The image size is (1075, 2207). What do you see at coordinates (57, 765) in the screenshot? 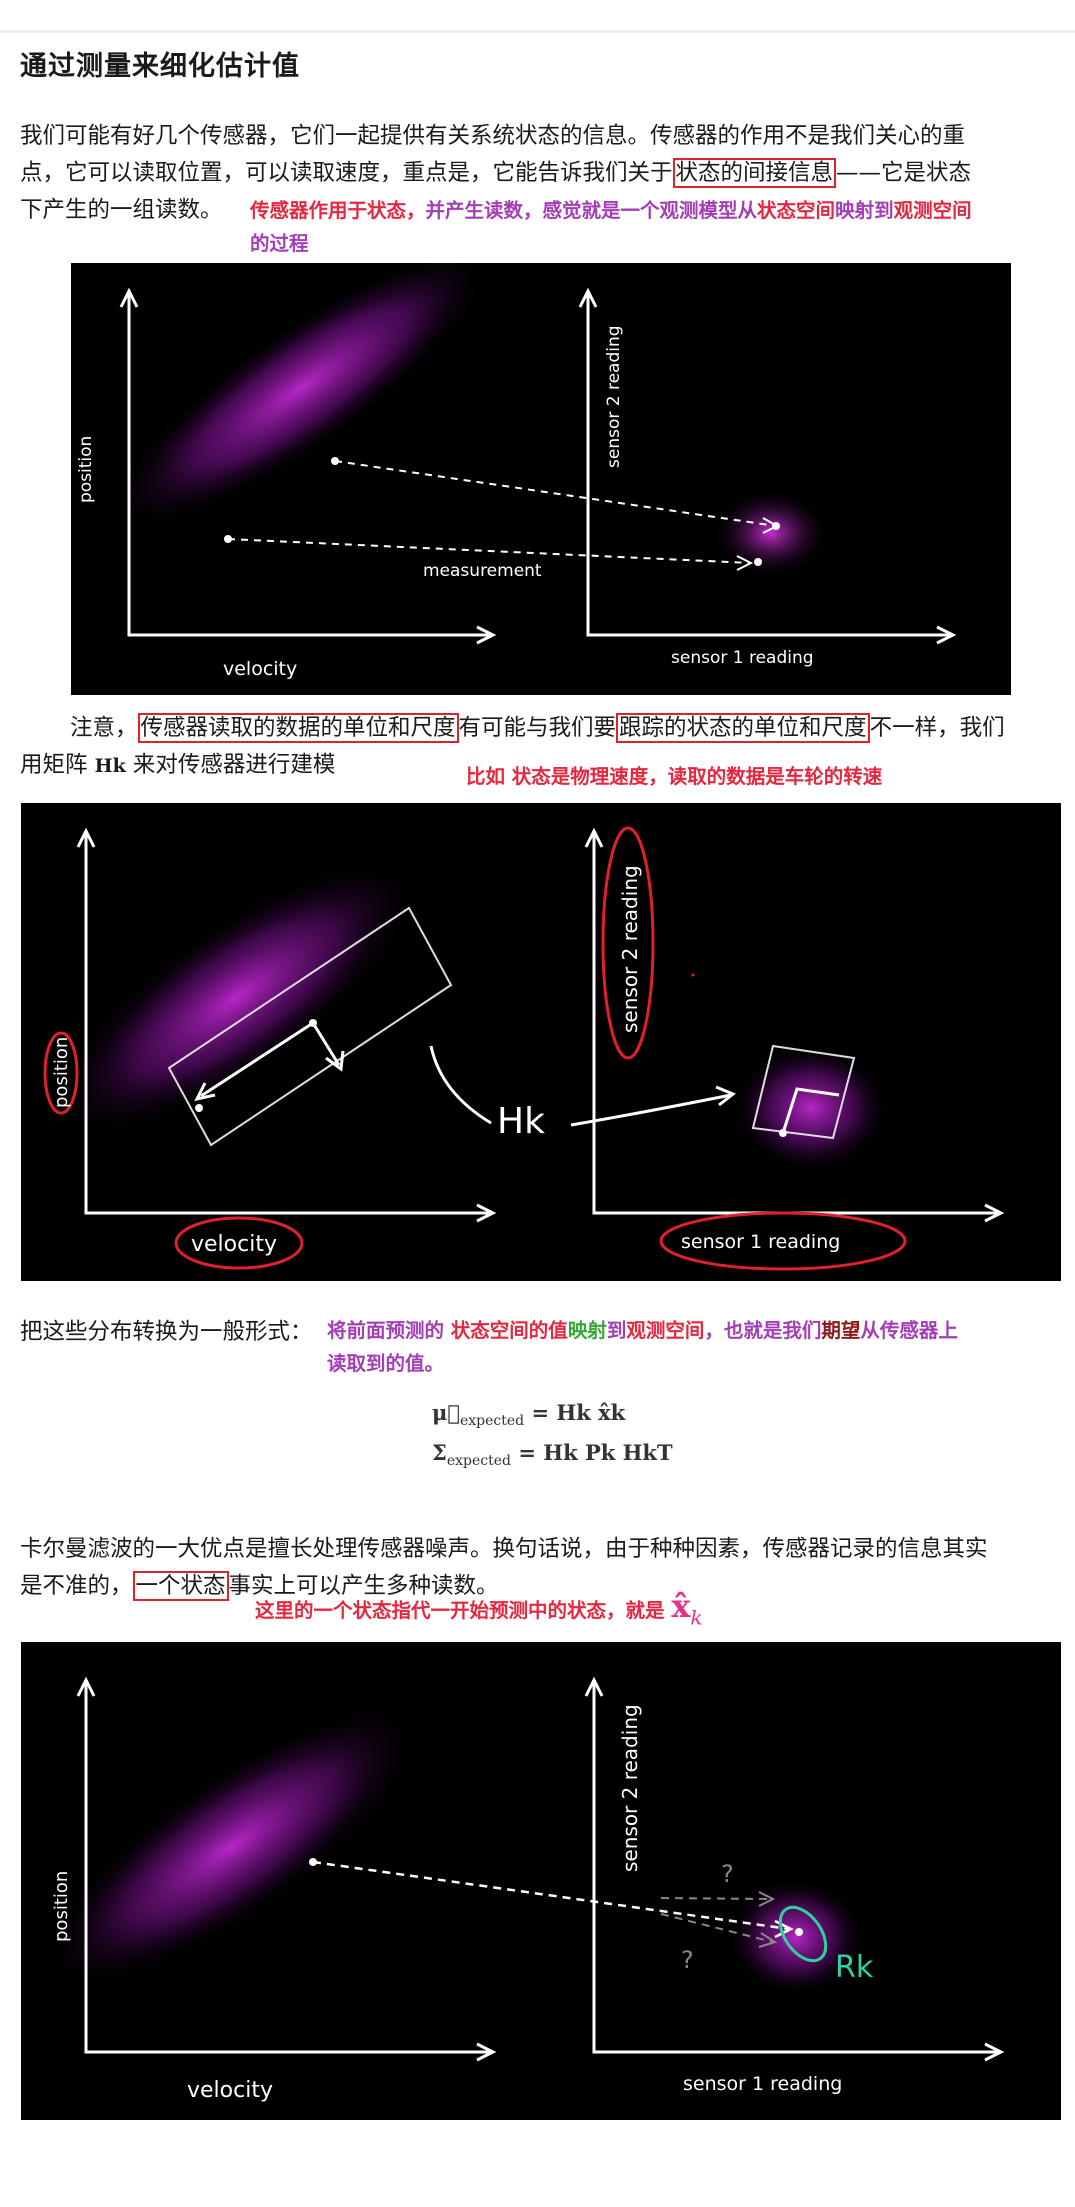
I see `para2-text: 用矩阵` at bounding box center [57, 765].